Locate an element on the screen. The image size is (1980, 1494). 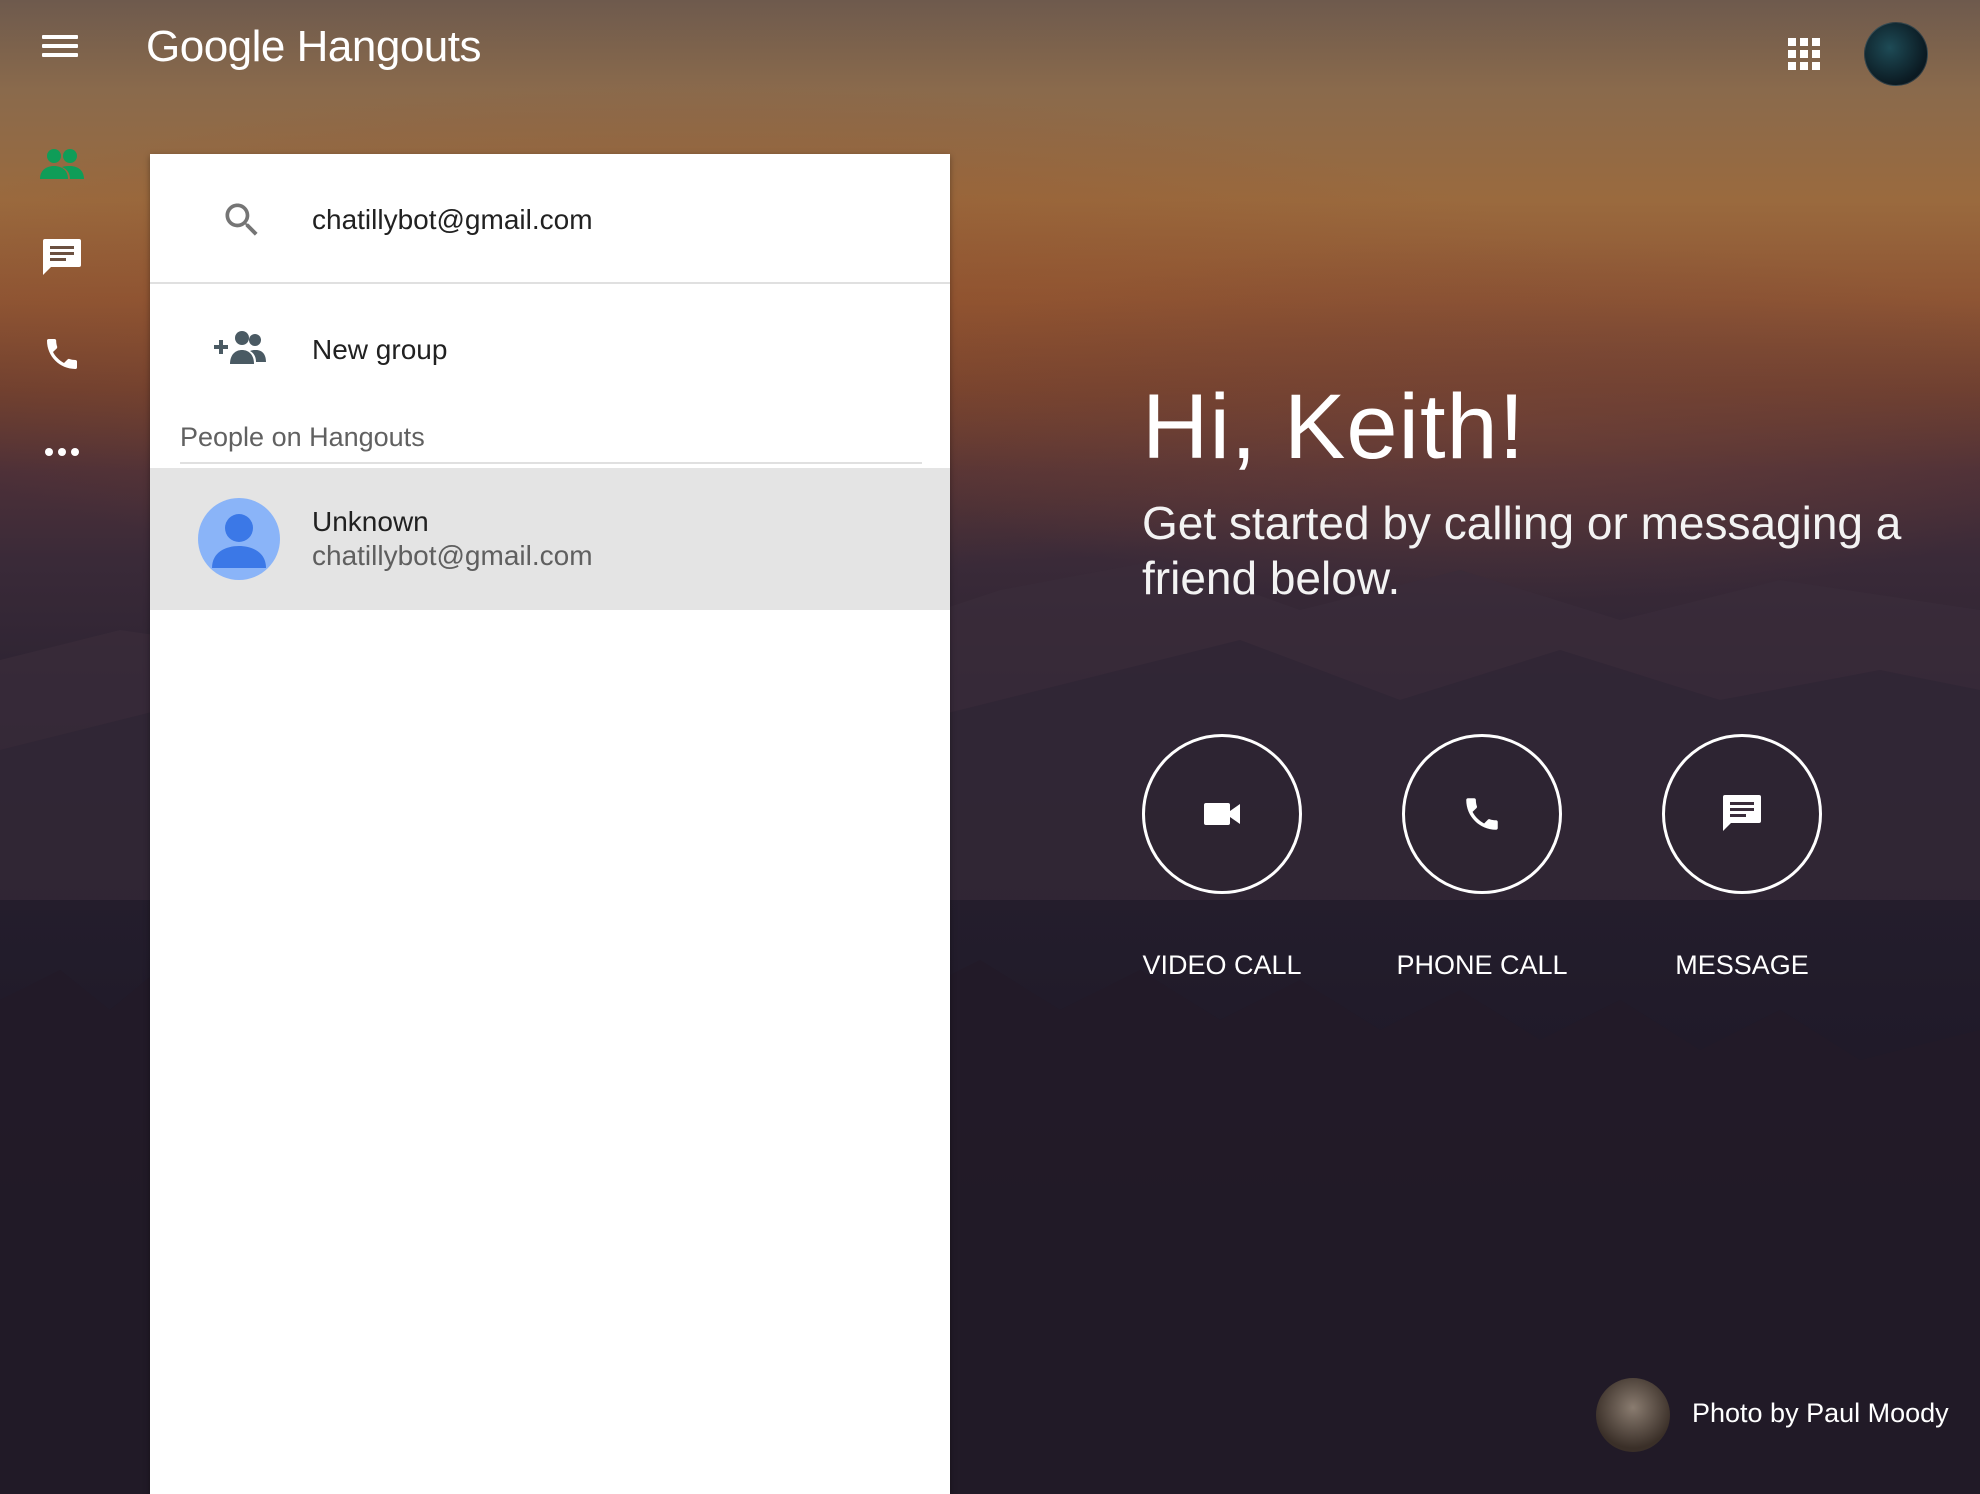
nav-contacts-button is located at coordinates (62, 164).